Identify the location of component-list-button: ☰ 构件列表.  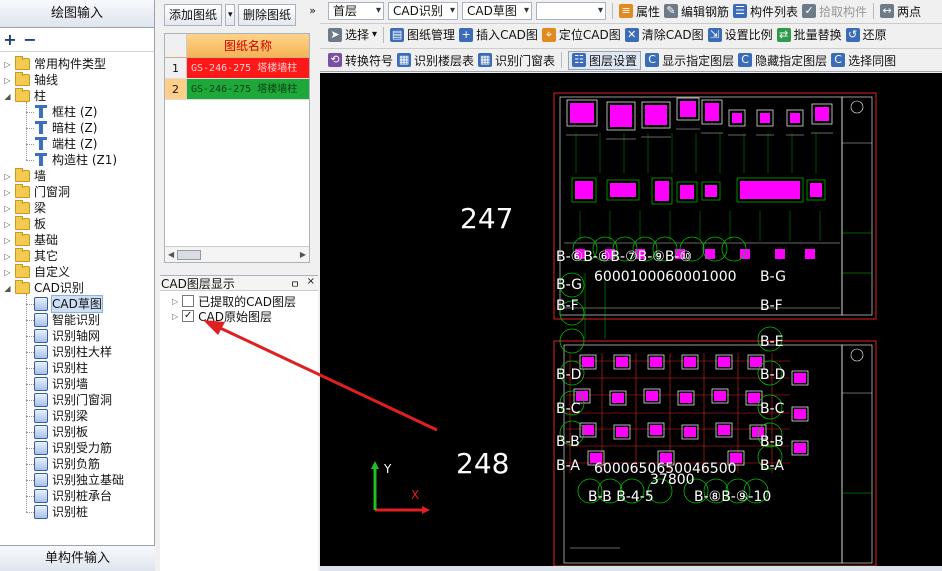
(765, 11).